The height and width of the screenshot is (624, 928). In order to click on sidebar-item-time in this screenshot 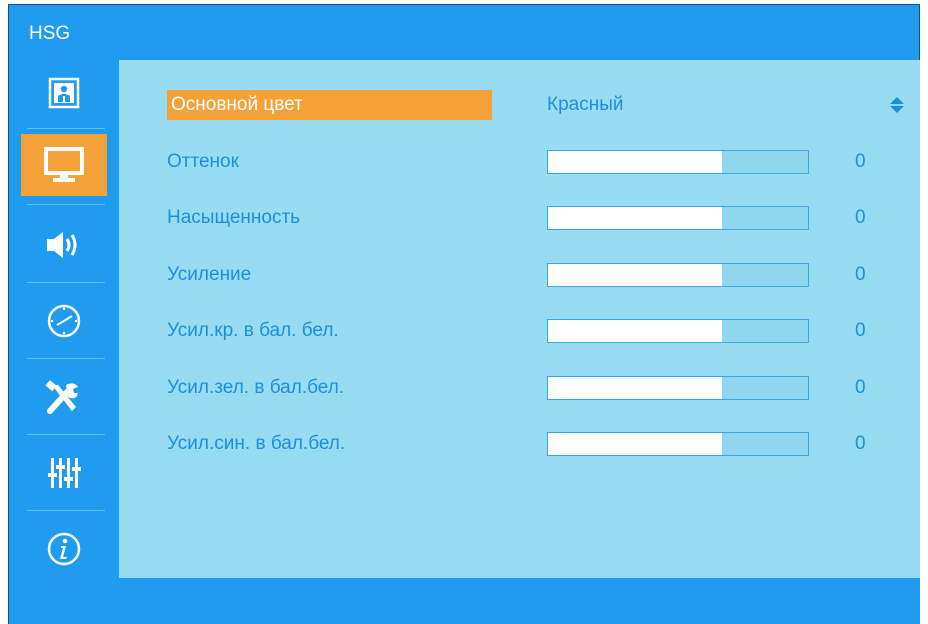, I will do `click(64, 321)`.